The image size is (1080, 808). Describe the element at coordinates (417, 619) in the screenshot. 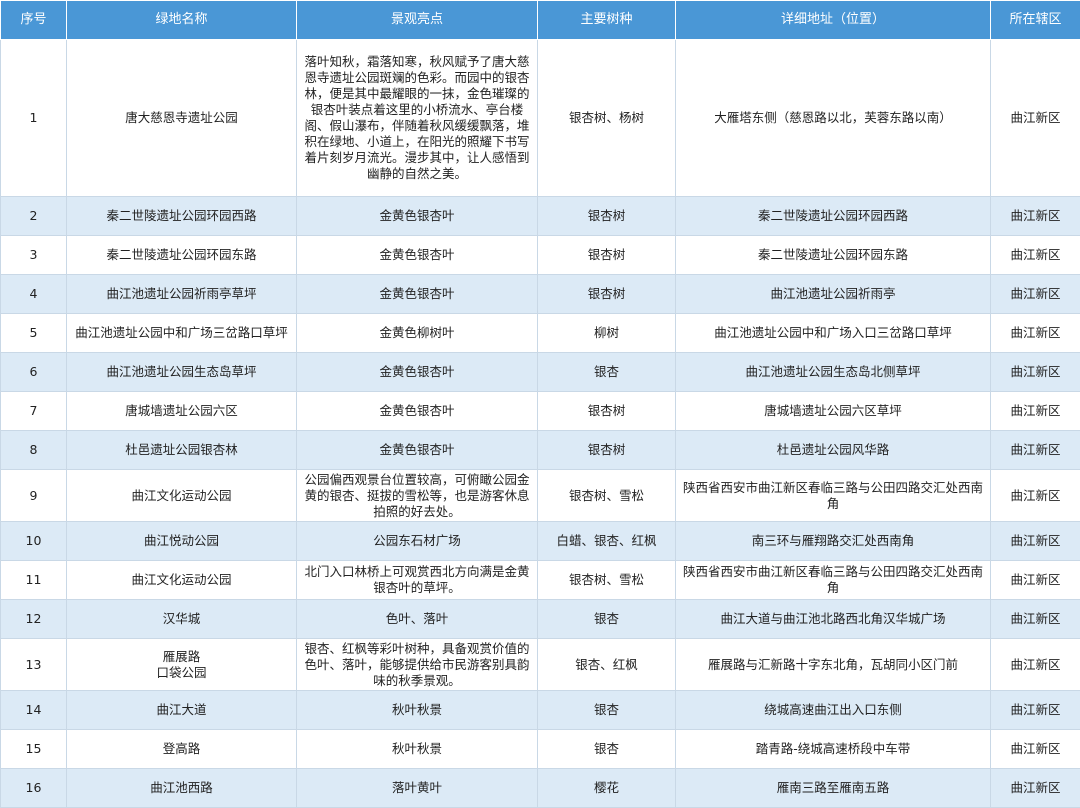

I see `cell-highlight: 色叶、落叶` at that location.